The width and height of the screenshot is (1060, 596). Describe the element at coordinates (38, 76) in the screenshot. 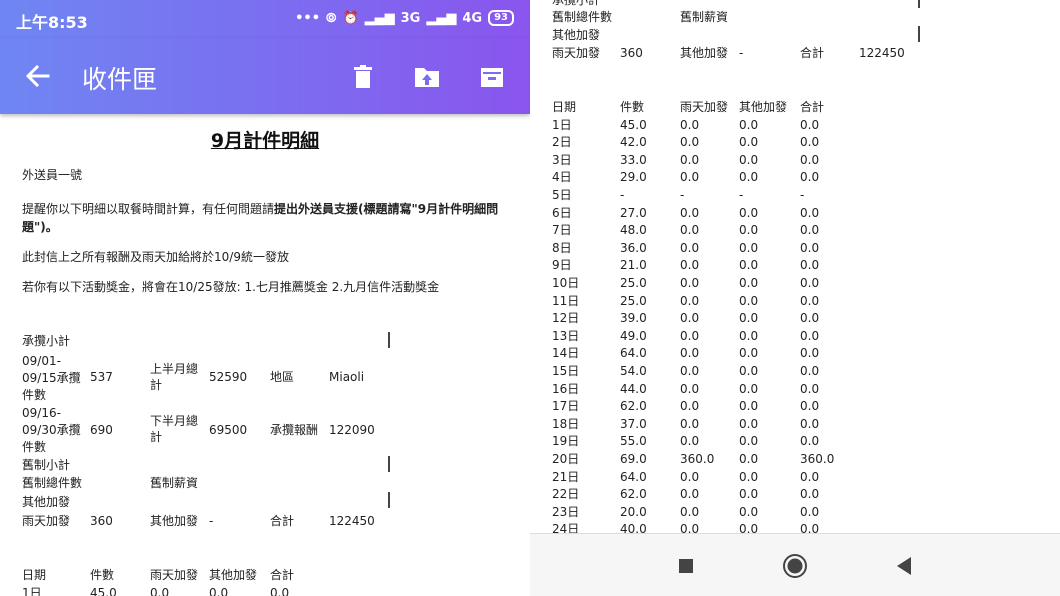

I see `back-arrow-icon` at that location.